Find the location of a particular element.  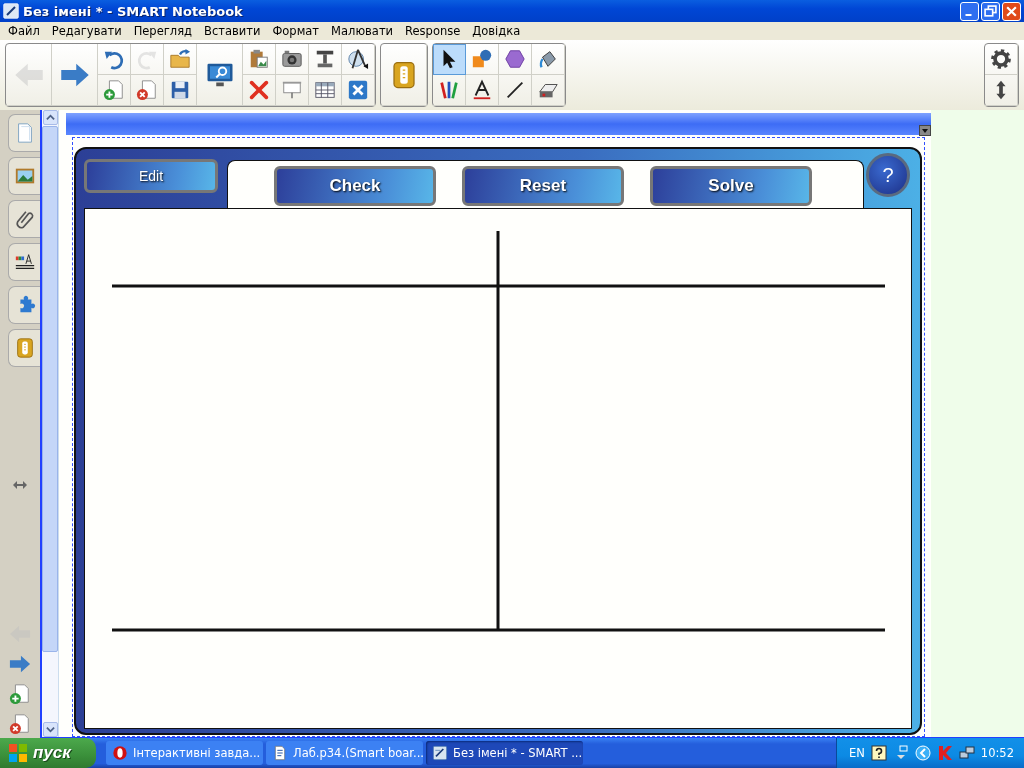

close-button is located at coordinates (1011, 11).